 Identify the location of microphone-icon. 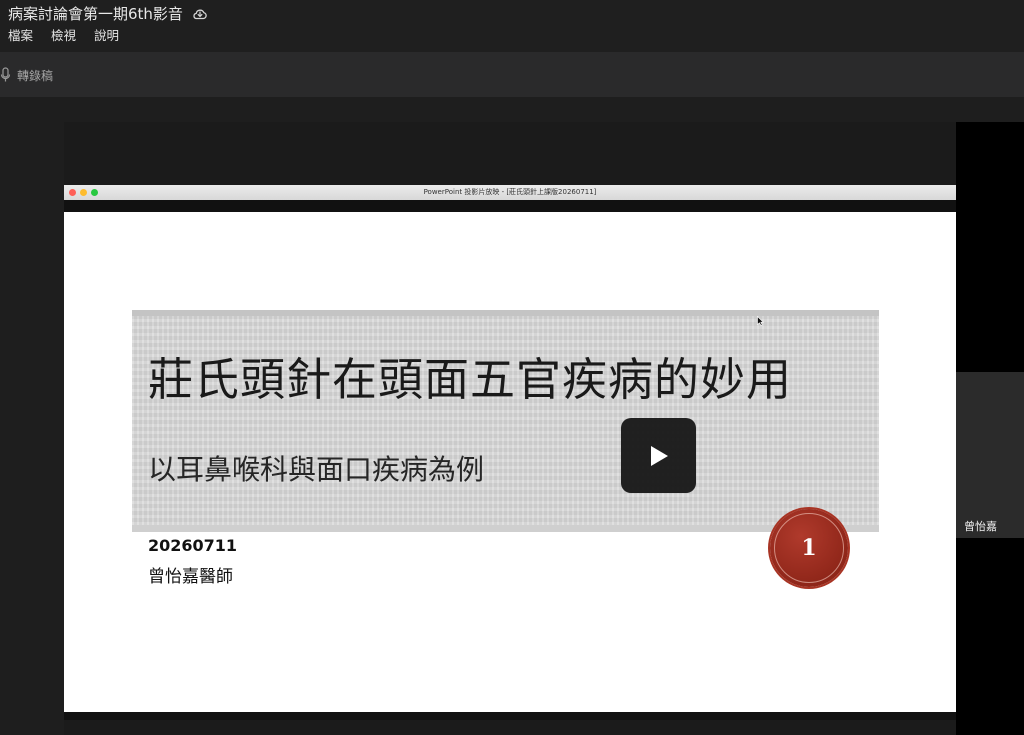
(5, 74).